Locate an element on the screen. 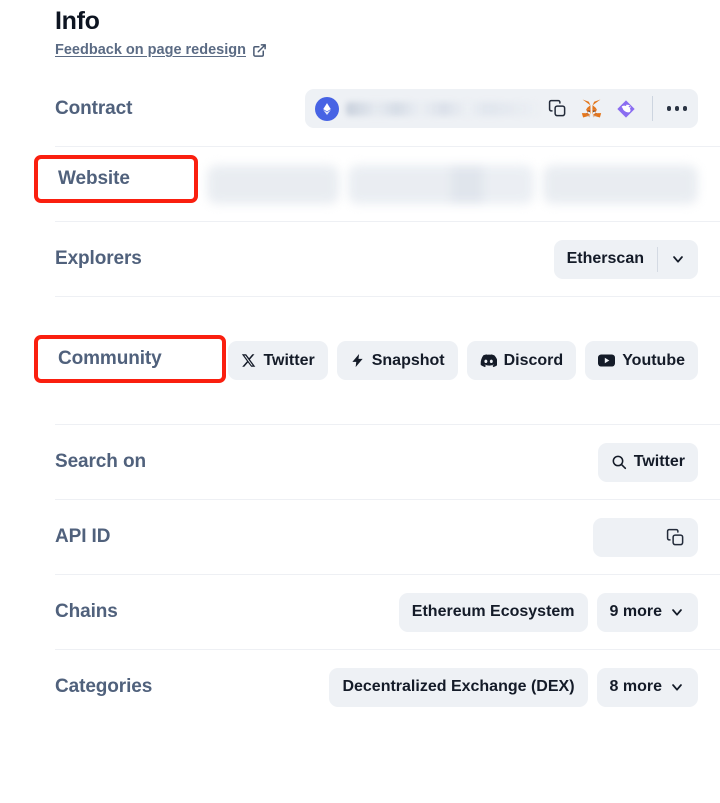 This screenshot has height=803, width=720. row-label-explorers: Explorers is located at coordinates (98, 258).